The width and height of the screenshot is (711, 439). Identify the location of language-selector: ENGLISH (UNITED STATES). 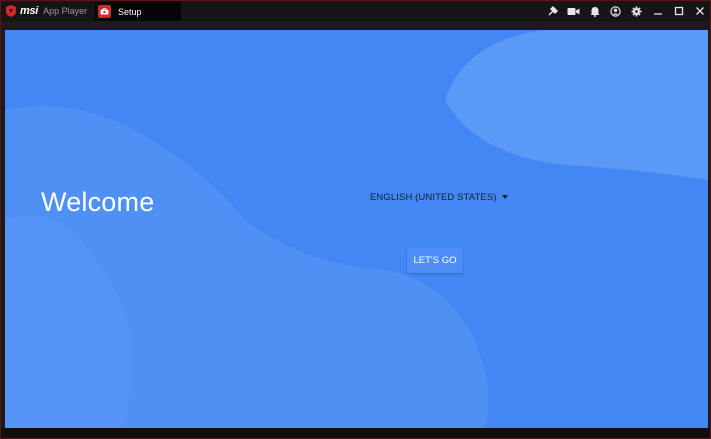
(439, 197).